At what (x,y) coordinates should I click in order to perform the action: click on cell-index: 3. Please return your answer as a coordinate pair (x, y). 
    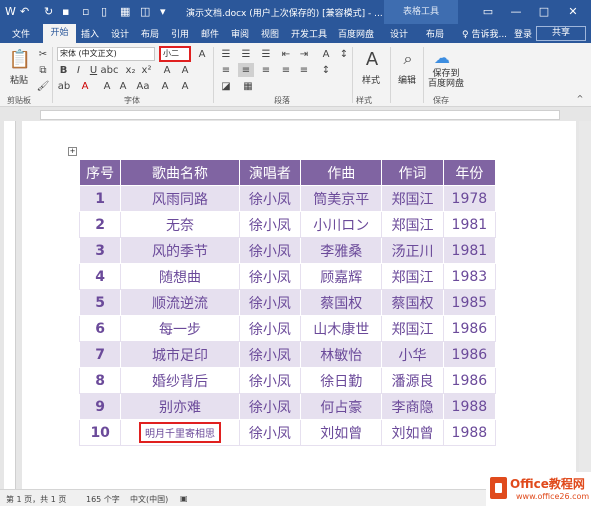
    Looking at the image, I should click on (100, 250).